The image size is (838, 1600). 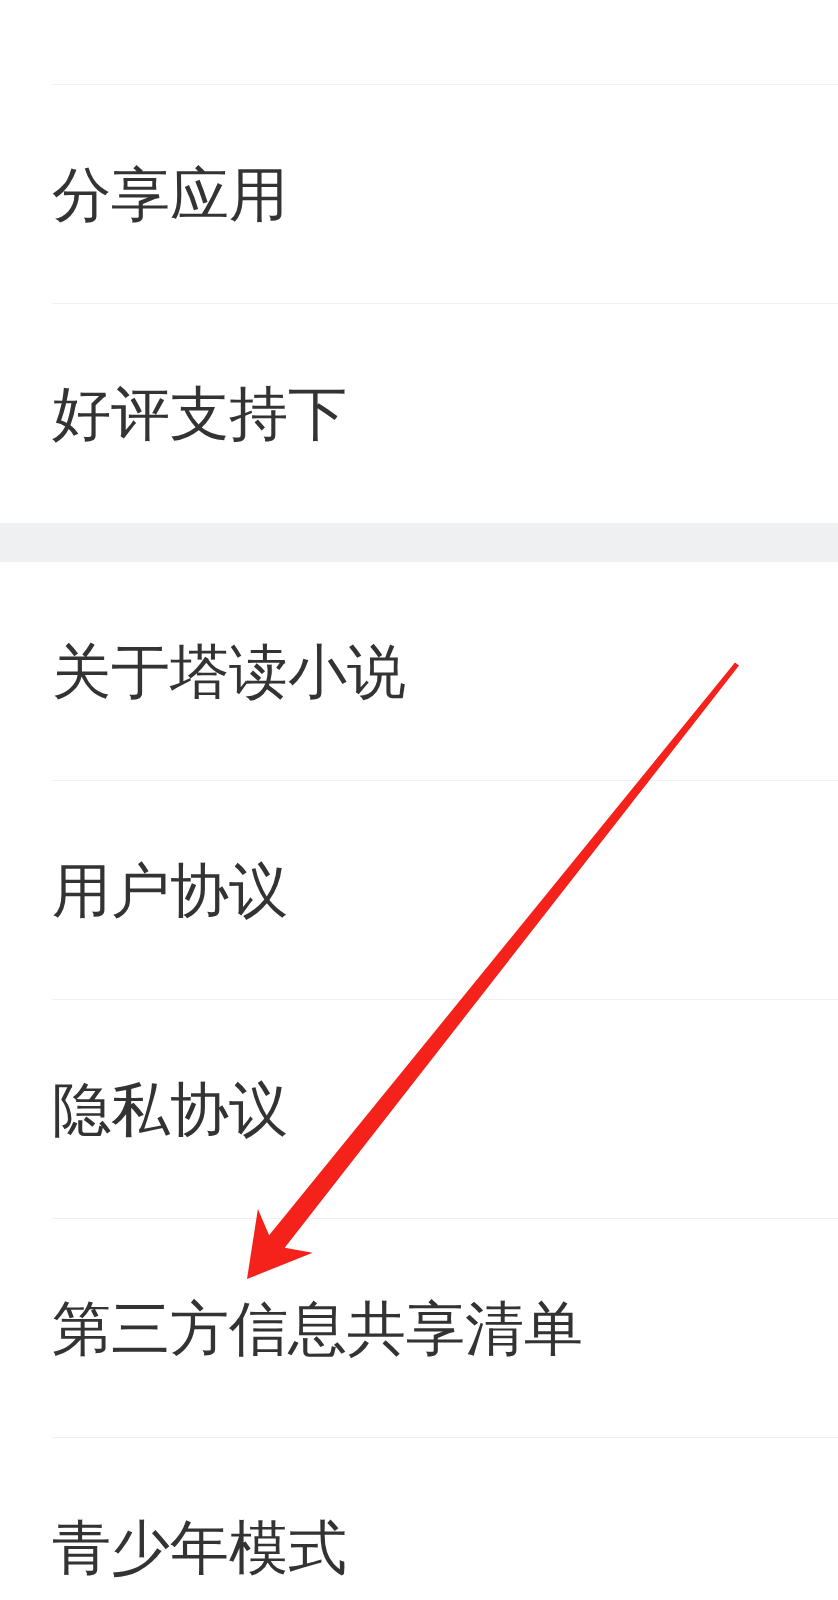 I want to click on settings-item: 分享应用, so click(x=445, y=194).